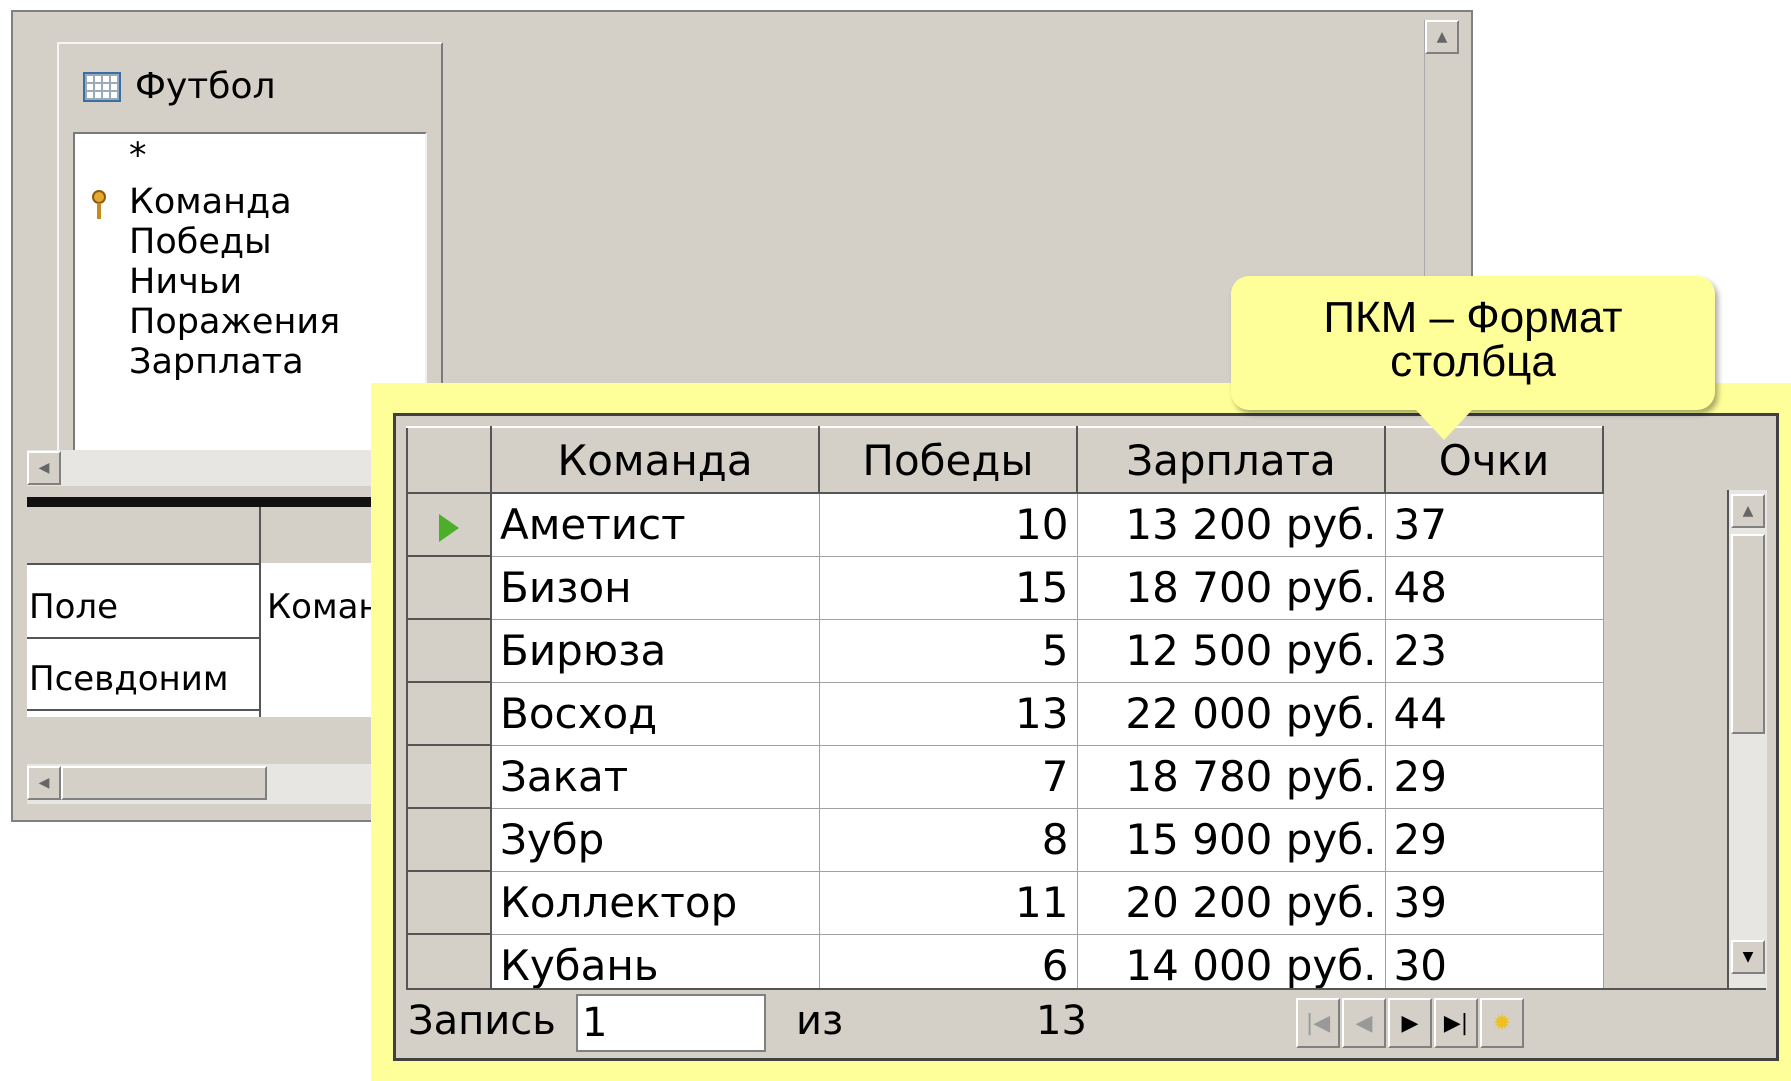  I want to click on row-label-field: Поле, so click(74, 607).